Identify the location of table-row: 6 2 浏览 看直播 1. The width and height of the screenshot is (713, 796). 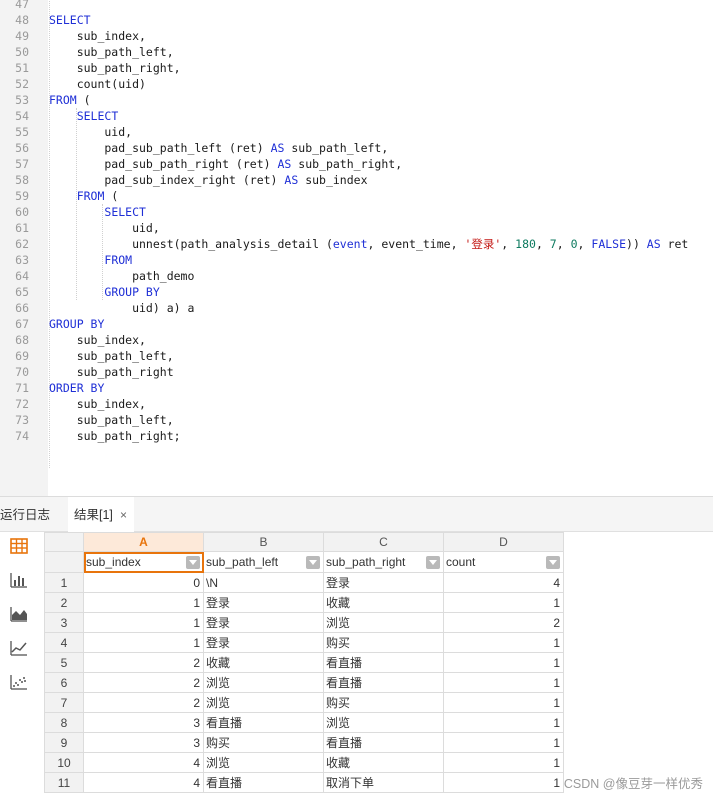
(304, 682).